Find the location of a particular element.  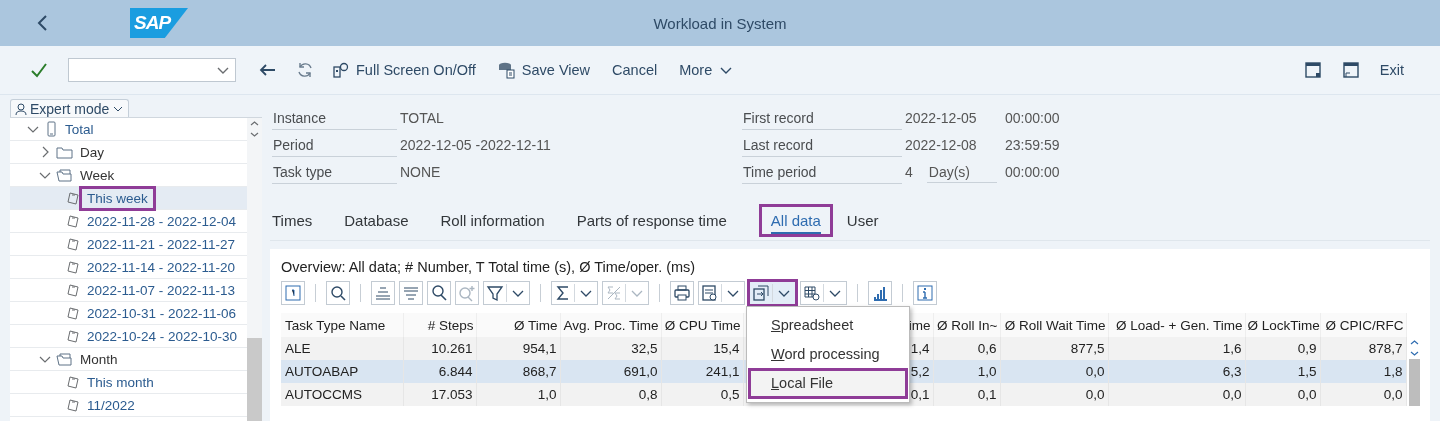

field-label: Task type is located at coordinates (334, 172).